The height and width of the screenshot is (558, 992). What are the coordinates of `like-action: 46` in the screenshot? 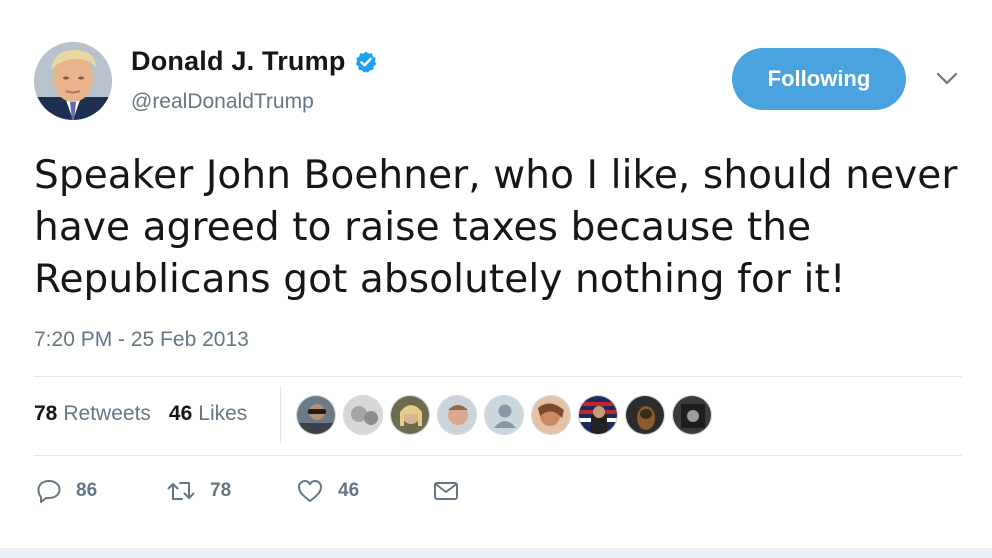 It's located at (364, 491).